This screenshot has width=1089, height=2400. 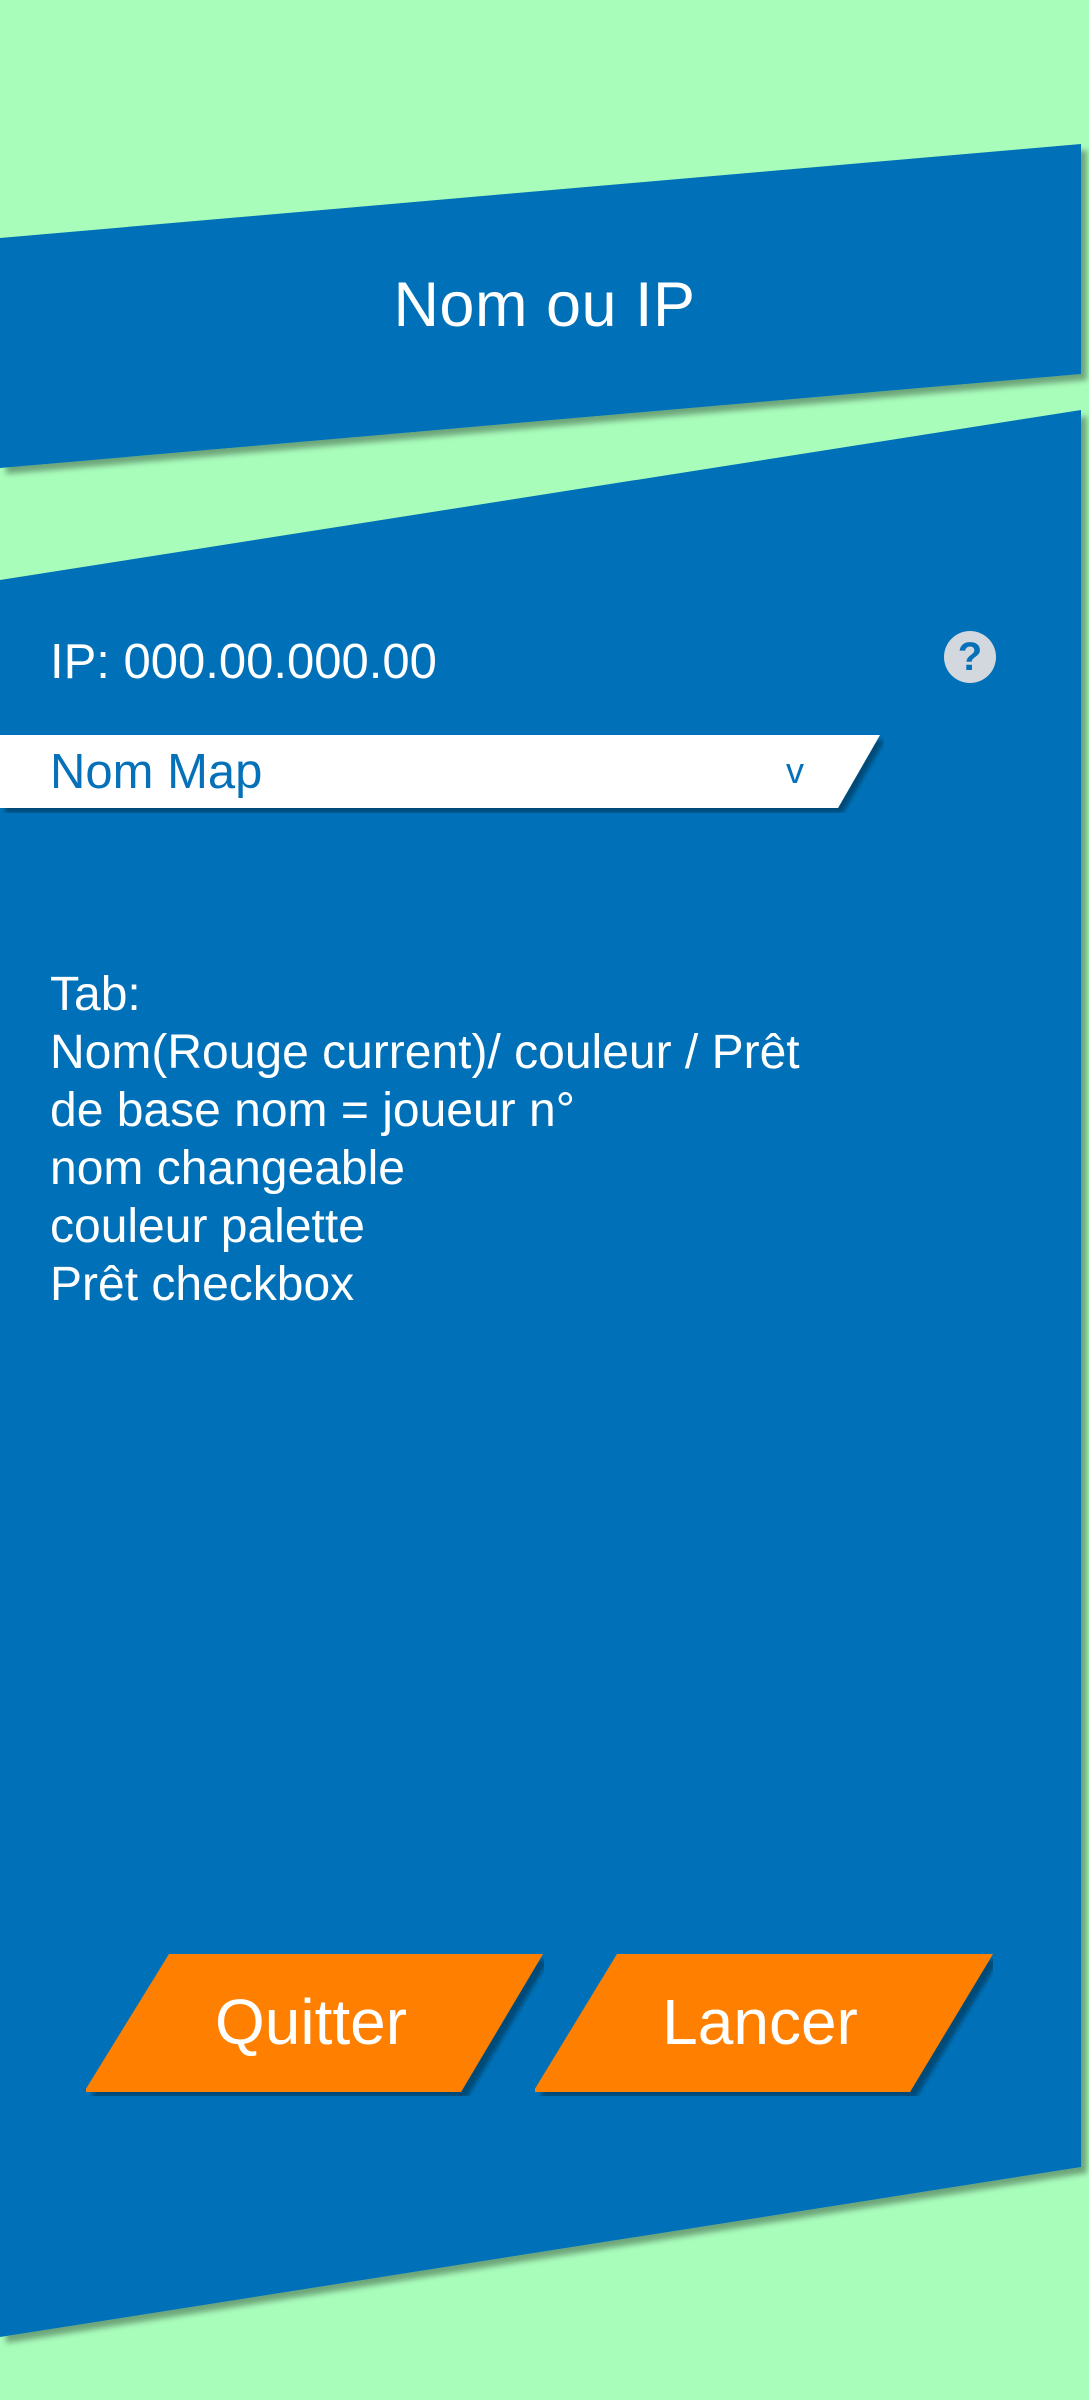 What do you see at coordinates (95, 994) in the screenshot?
I see `note-line: Tab:` at bounding box center [95, 994].